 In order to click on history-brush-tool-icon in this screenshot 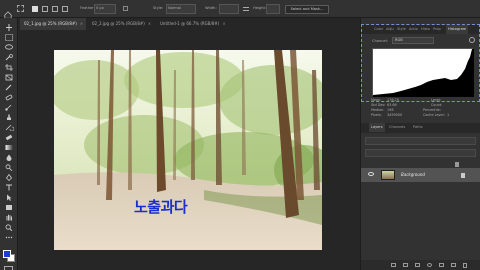, I will do `click(9, 127)`.